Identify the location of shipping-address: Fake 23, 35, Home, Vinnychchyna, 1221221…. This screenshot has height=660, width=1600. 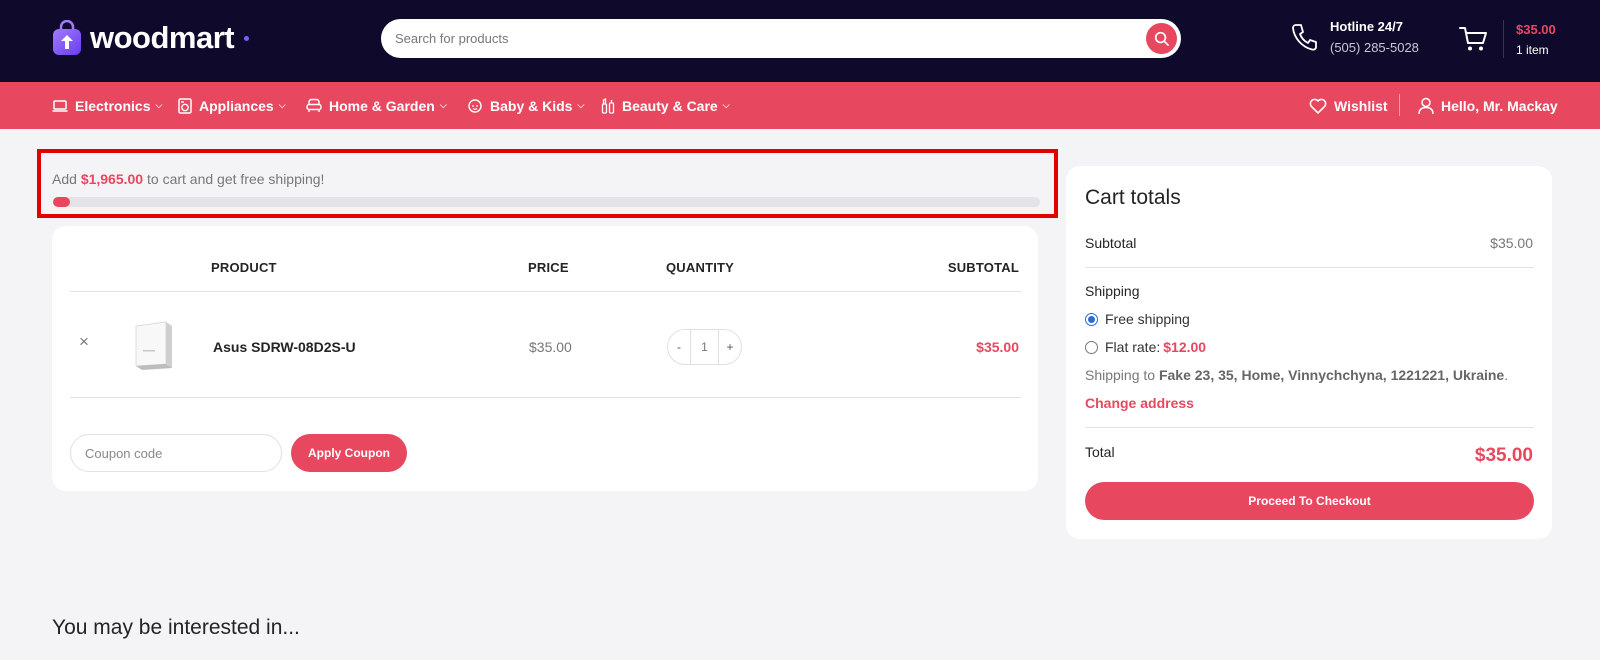
(1331, 375).